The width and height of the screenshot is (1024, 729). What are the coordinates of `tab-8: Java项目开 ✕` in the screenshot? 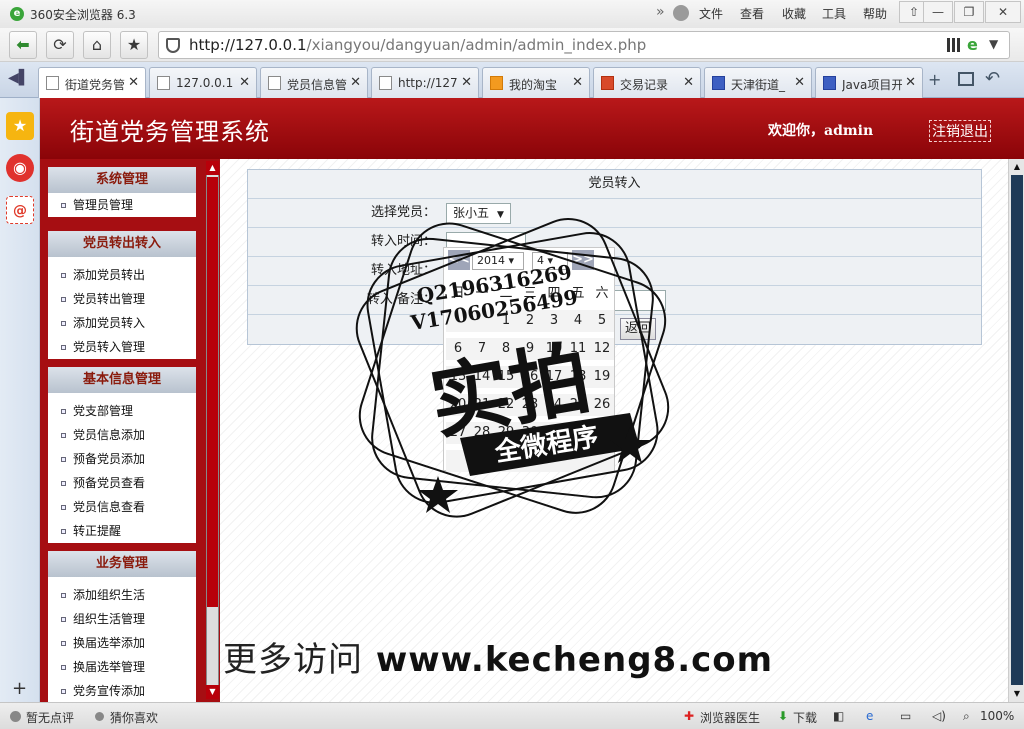 It's located at (869, 82).